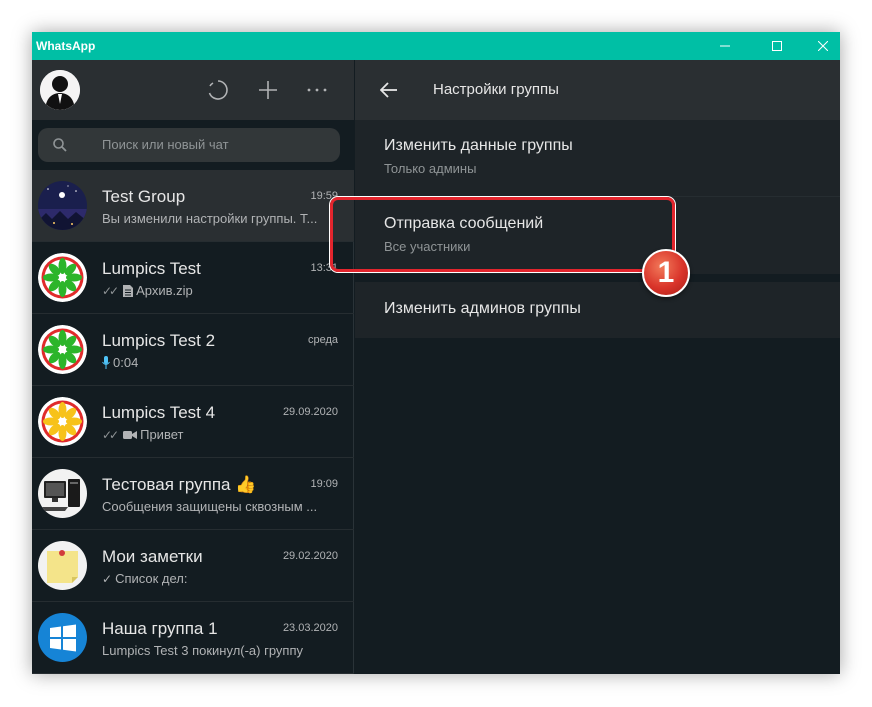  What do you see at coordinates (597, 90) in the screenshot?
I see `group-settings-header: Настройки группы` at bounding box center [597, 90].